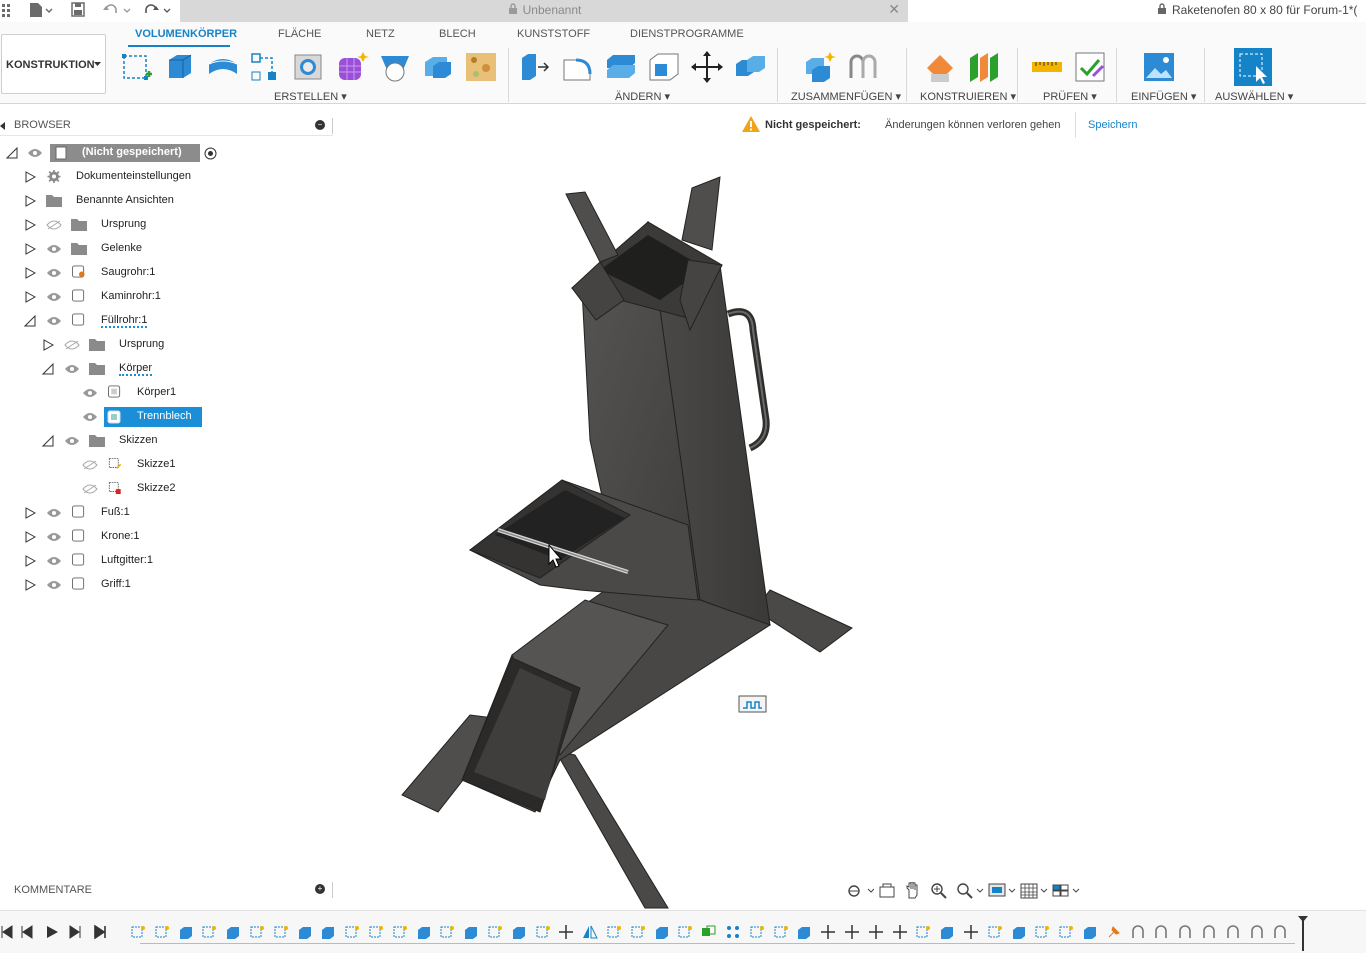  I want to click on pan-hand-icon, so click(913, 891).